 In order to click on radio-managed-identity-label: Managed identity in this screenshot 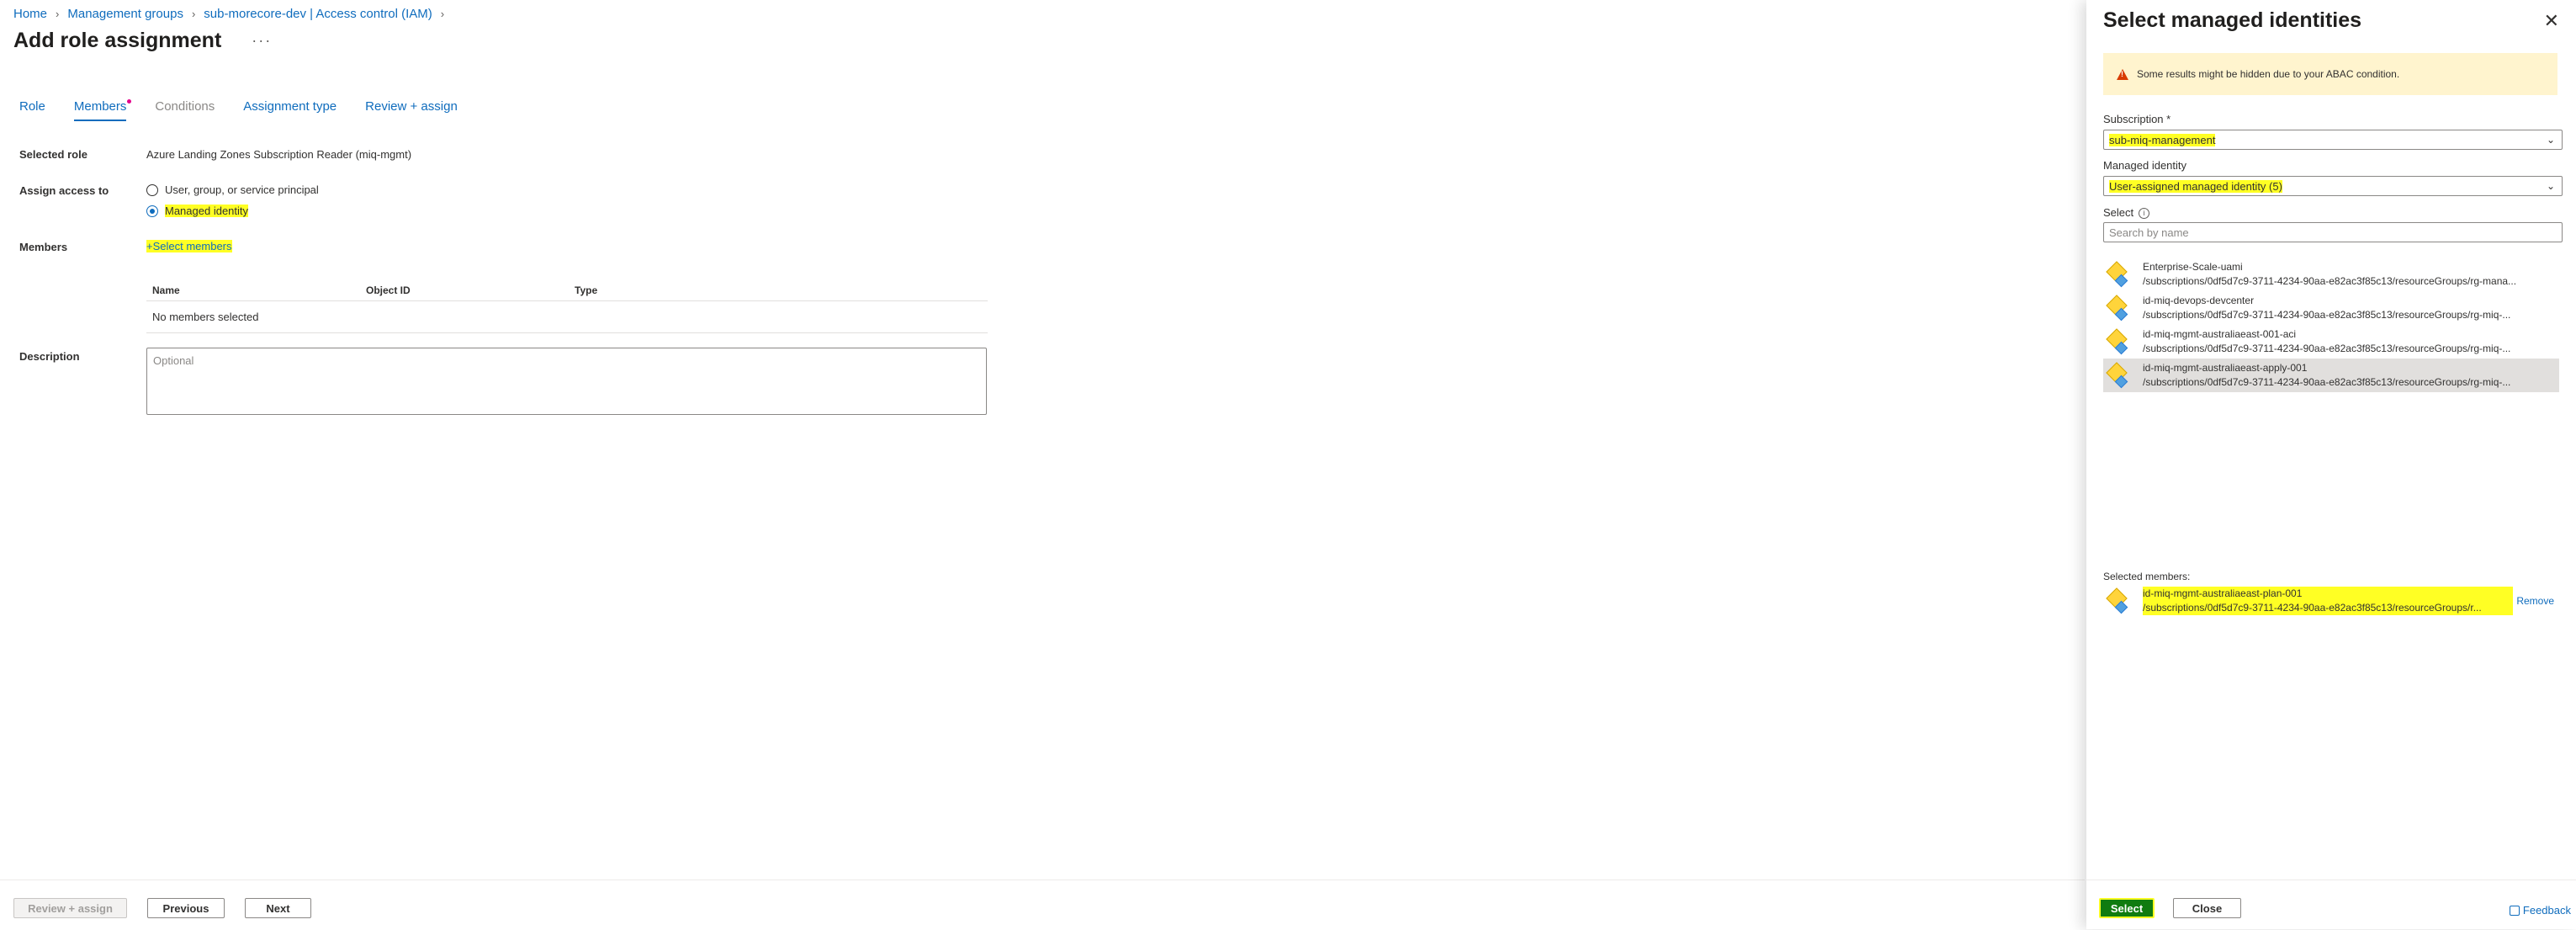, I will do `click(207, 211)`.